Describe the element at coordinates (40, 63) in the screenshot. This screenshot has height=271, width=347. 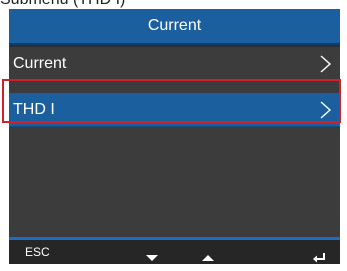
I see `menu-item-label: Current` at that location.